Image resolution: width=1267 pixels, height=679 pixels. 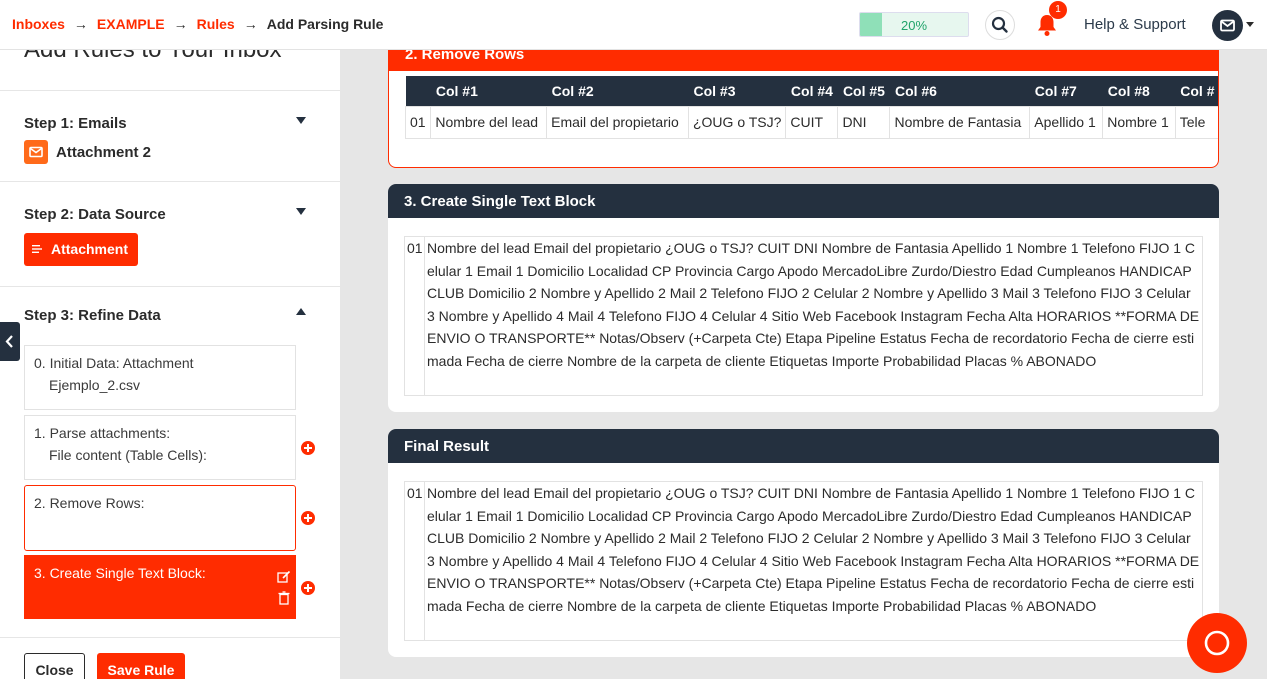 I want to click on collapse-sidebar-button, so click(x=10, y=341).